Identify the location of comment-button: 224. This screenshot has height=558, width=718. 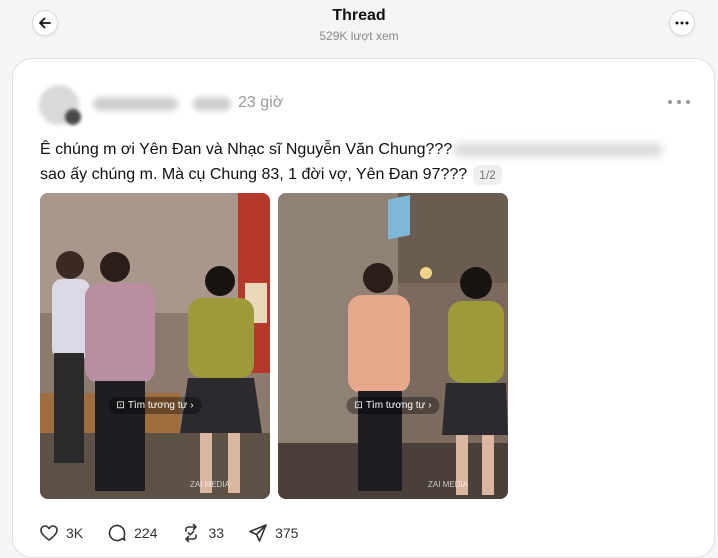
(132, 533).